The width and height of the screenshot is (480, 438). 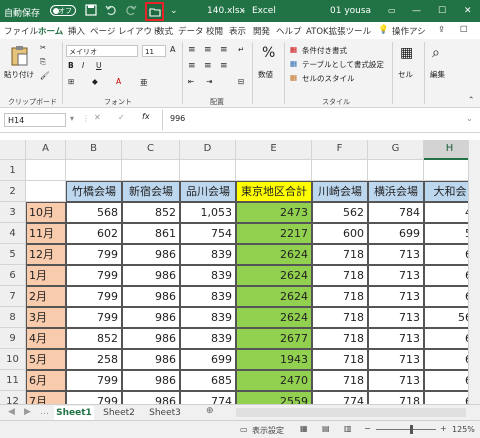 What do you see at coordinates (46, 170) in the screenshot?
I see `cell-a1` at bounding box center [46, 170].